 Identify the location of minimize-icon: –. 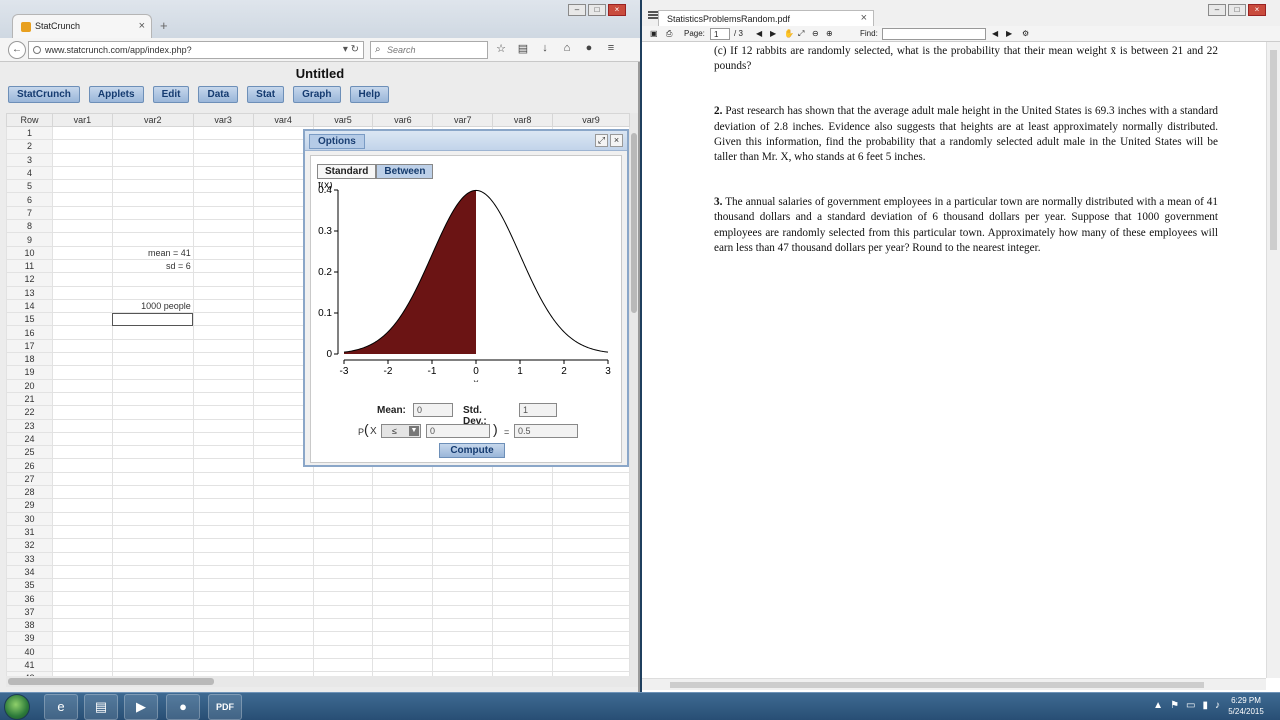
(1217, 10).